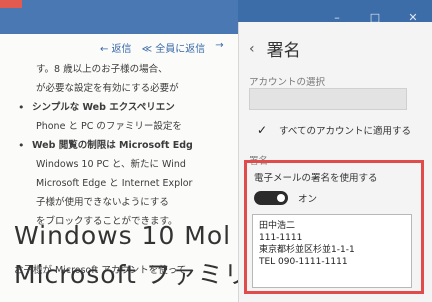 Image resolution: width=432 pixels, height=302 pixels. I want to click on body-line: お子様が Microsoft アカウントを使って, so click(100, 270).